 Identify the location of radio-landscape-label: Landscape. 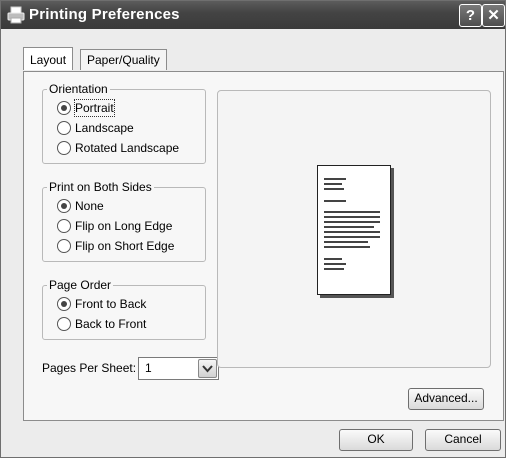
(104, 128).